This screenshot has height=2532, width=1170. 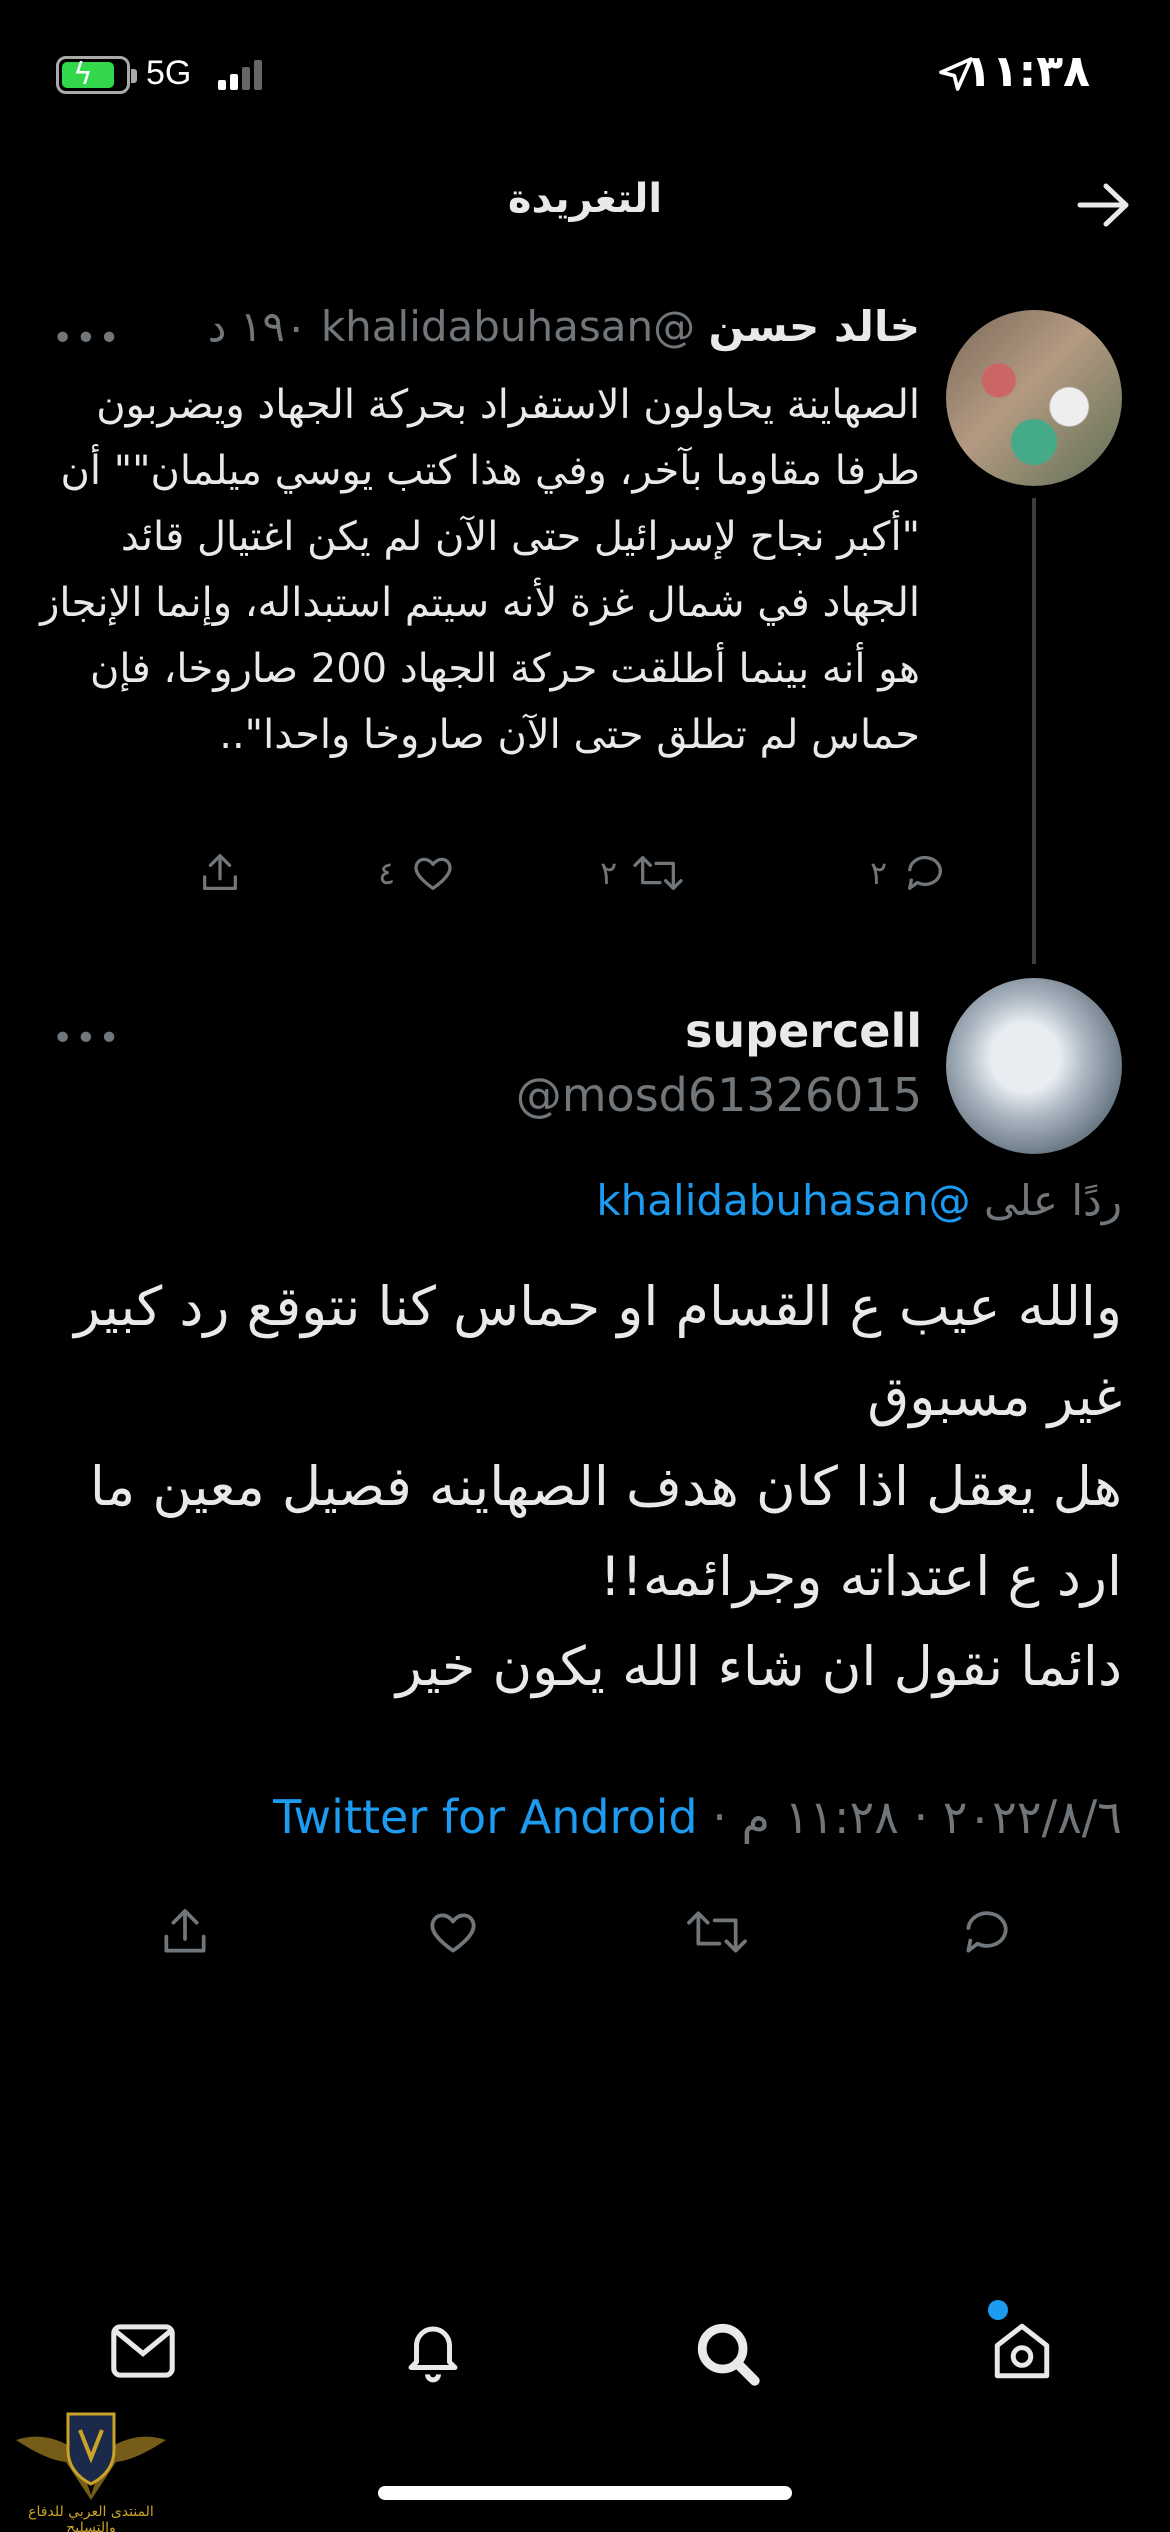 I want to click on reply-button, so click(x=987, y=1932).